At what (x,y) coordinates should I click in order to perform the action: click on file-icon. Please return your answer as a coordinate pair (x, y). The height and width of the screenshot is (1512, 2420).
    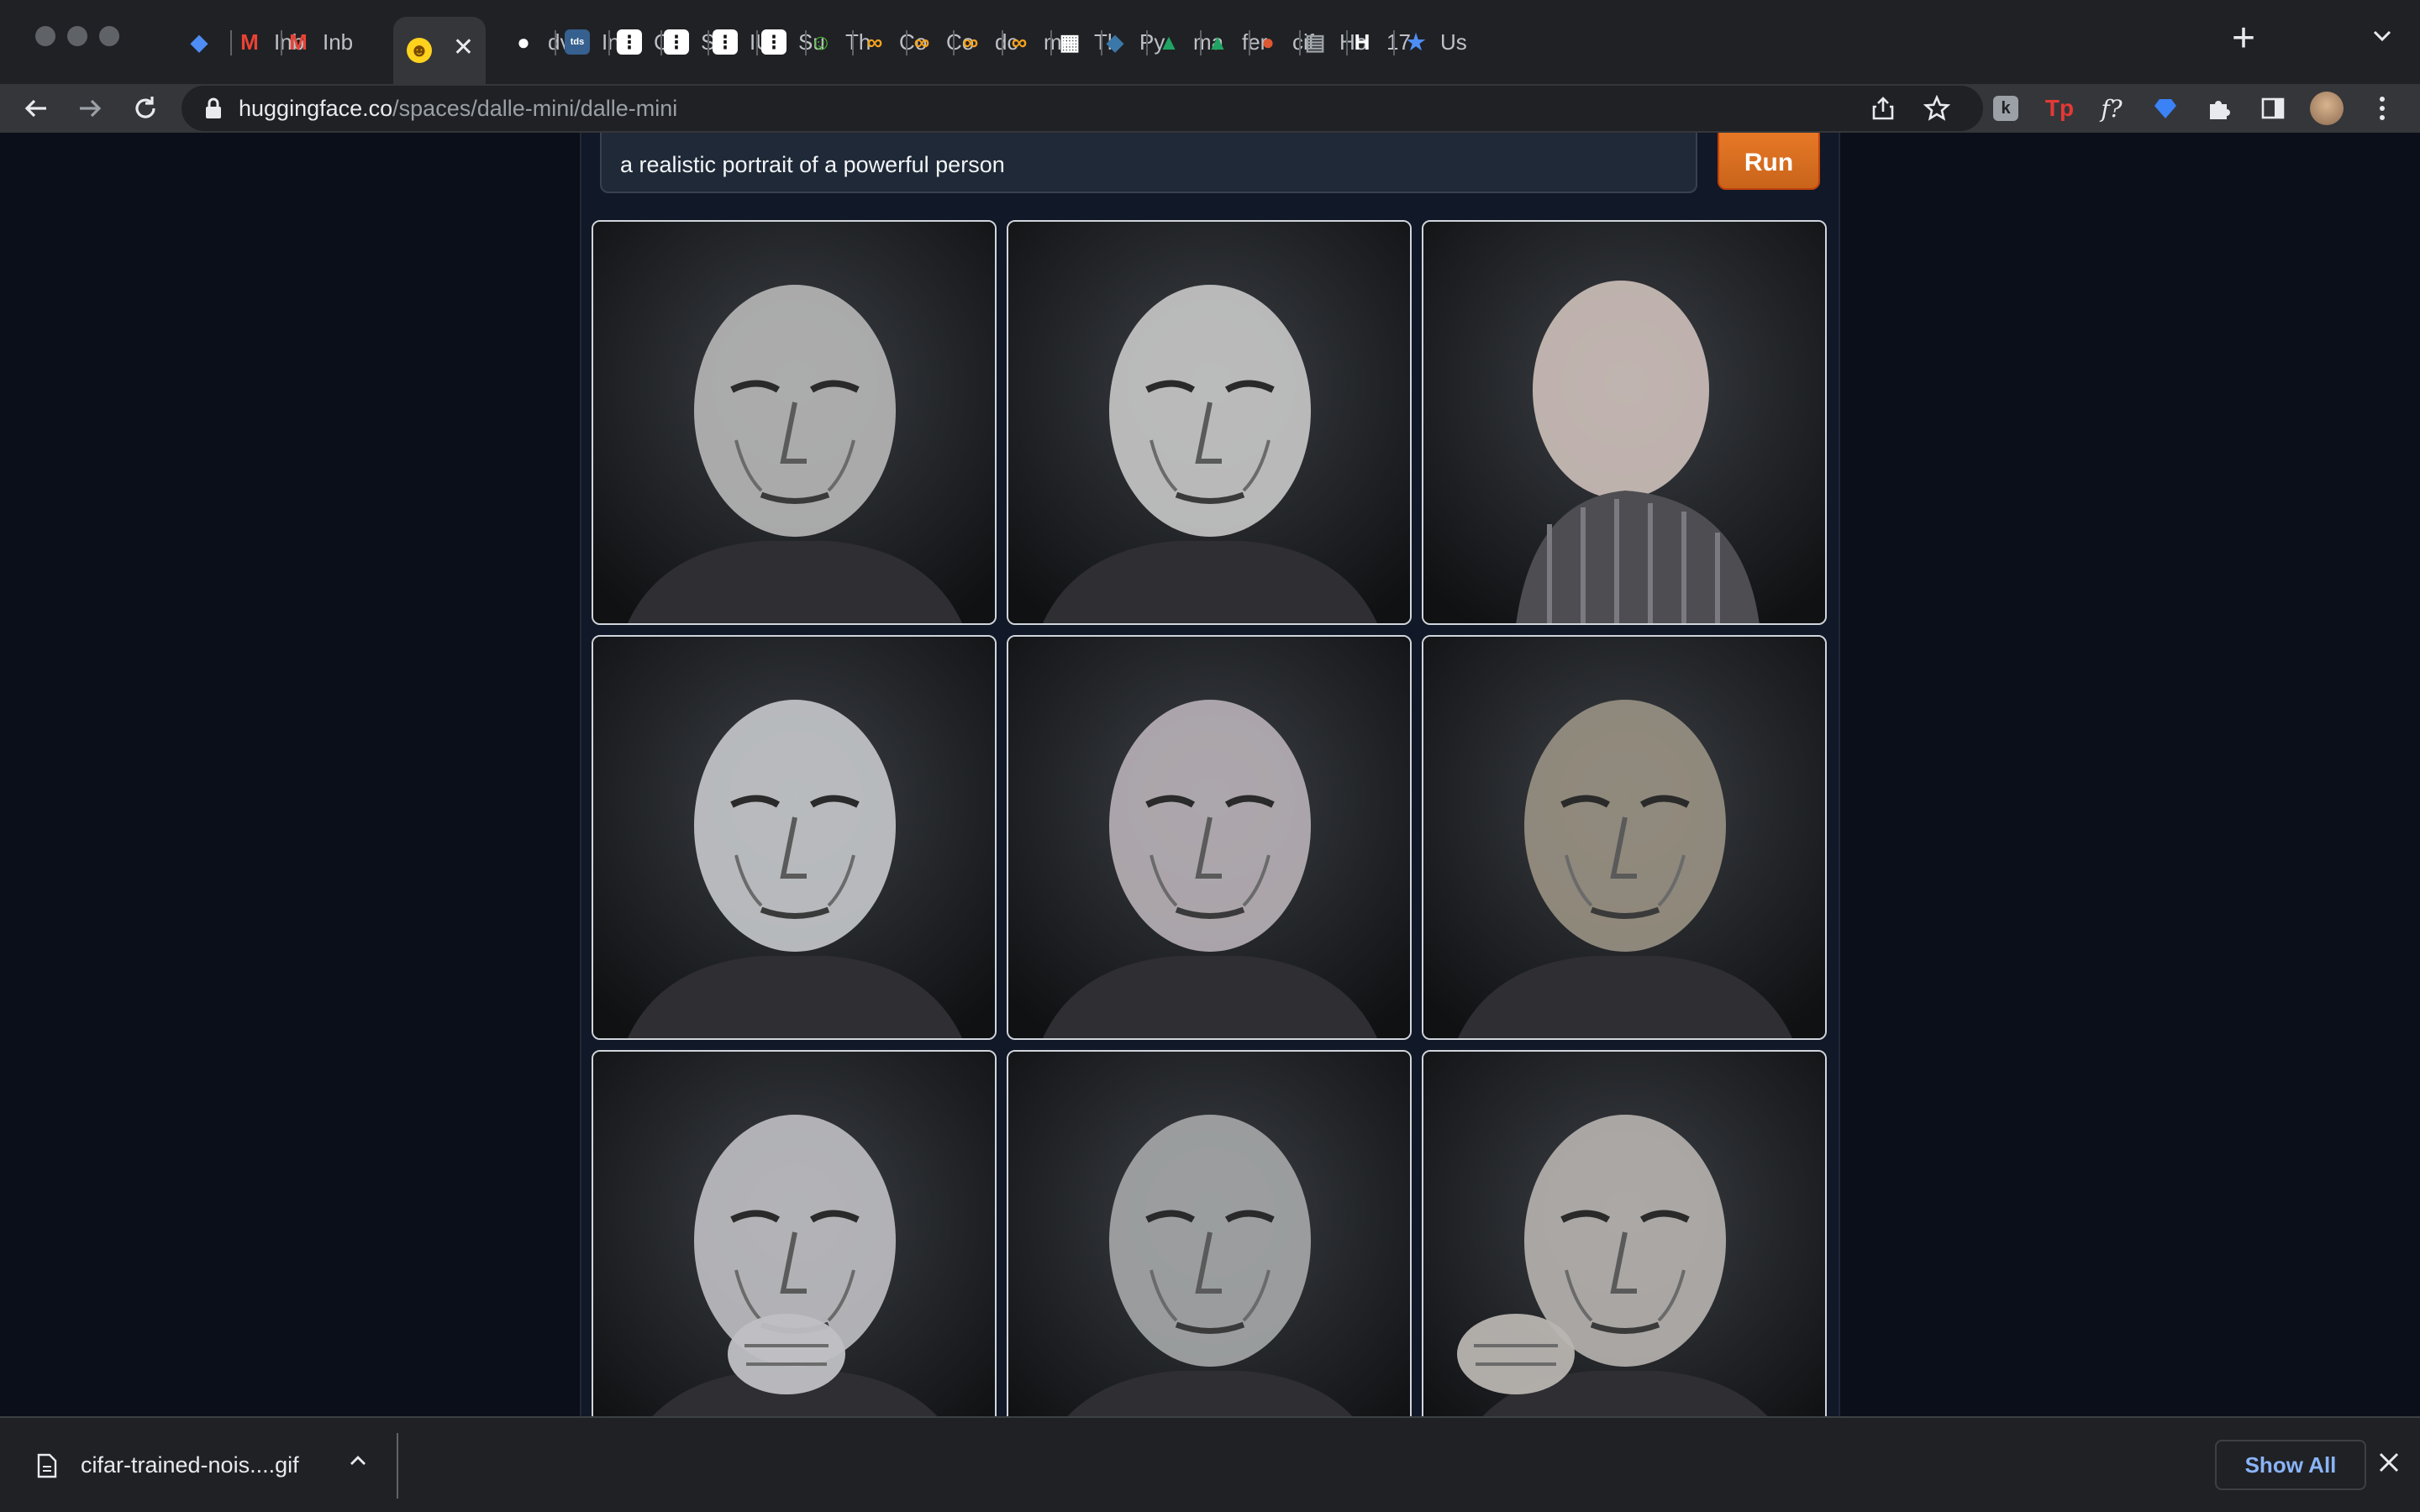
    Looking at the image, I should click on (47, 1465).